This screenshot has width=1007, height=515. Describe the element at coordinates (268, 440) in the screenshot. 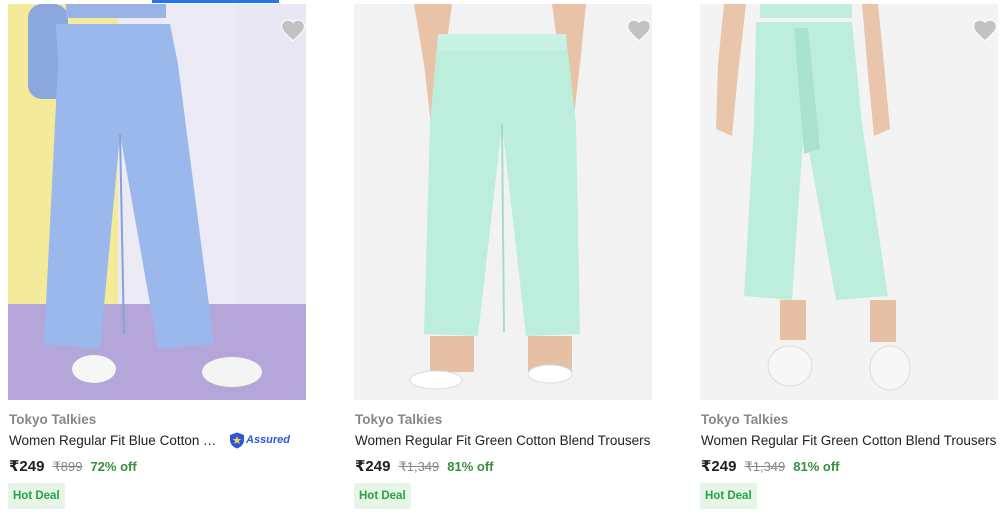

I see `assured-label: Assured` at that location.